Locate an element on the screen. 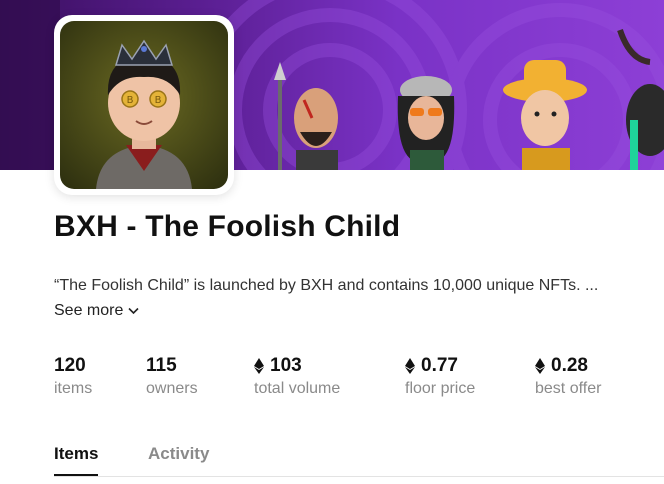 This screenshot has width=664, height=484. stat-total-volume-value: 103 is located at coordinates (286, 365).